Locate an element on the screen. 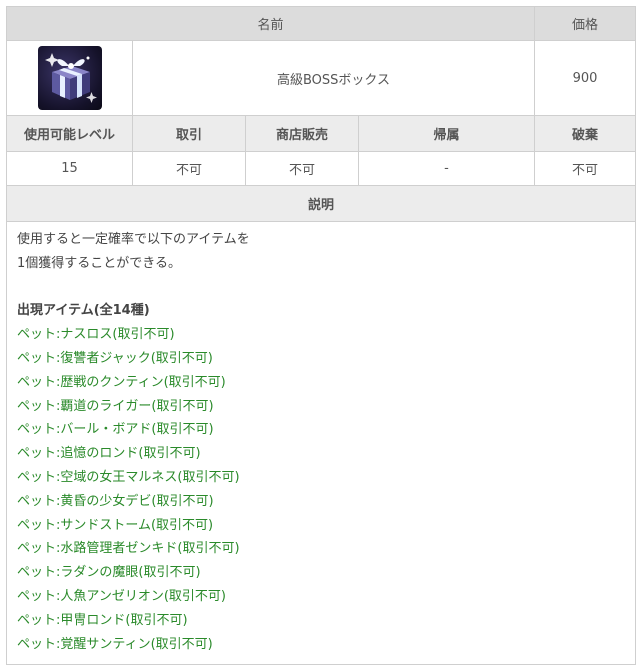 Image resolution: width=642 pixels, height=671 pixels. list-item: ペット:空域の女王マルネス(取引不可) is located at coordinates (128, 477).